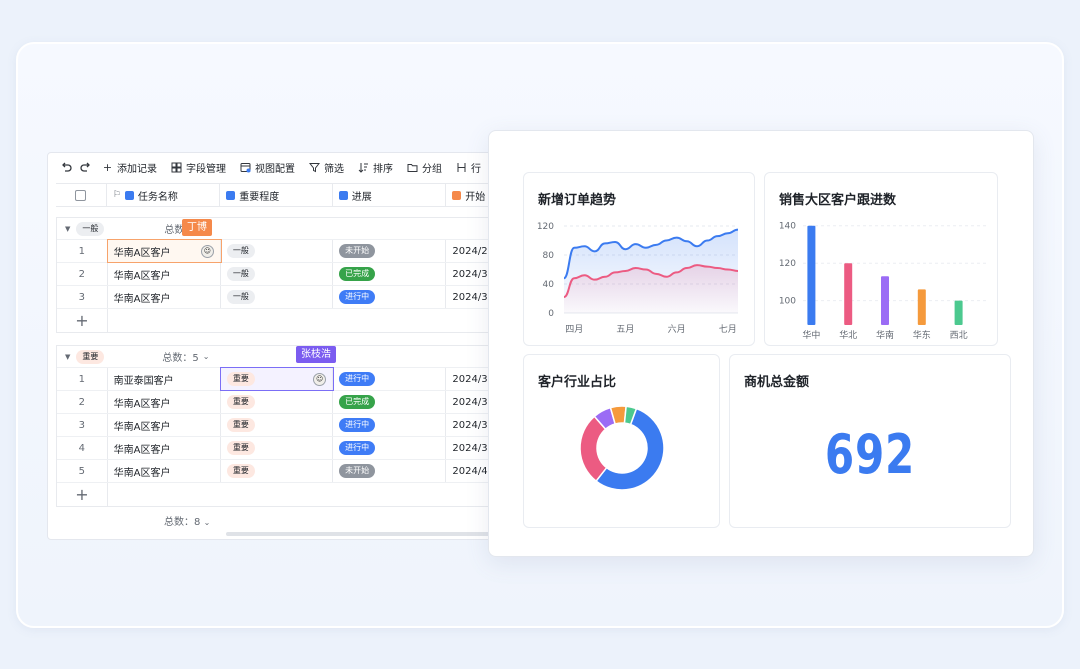 Image resolution: width=1080 pixels, height=669 pixels. What do you see at coordinates (326, 167) in the screenshot?
I see `filter-button: 筛选` at bounding box center [326, 167].